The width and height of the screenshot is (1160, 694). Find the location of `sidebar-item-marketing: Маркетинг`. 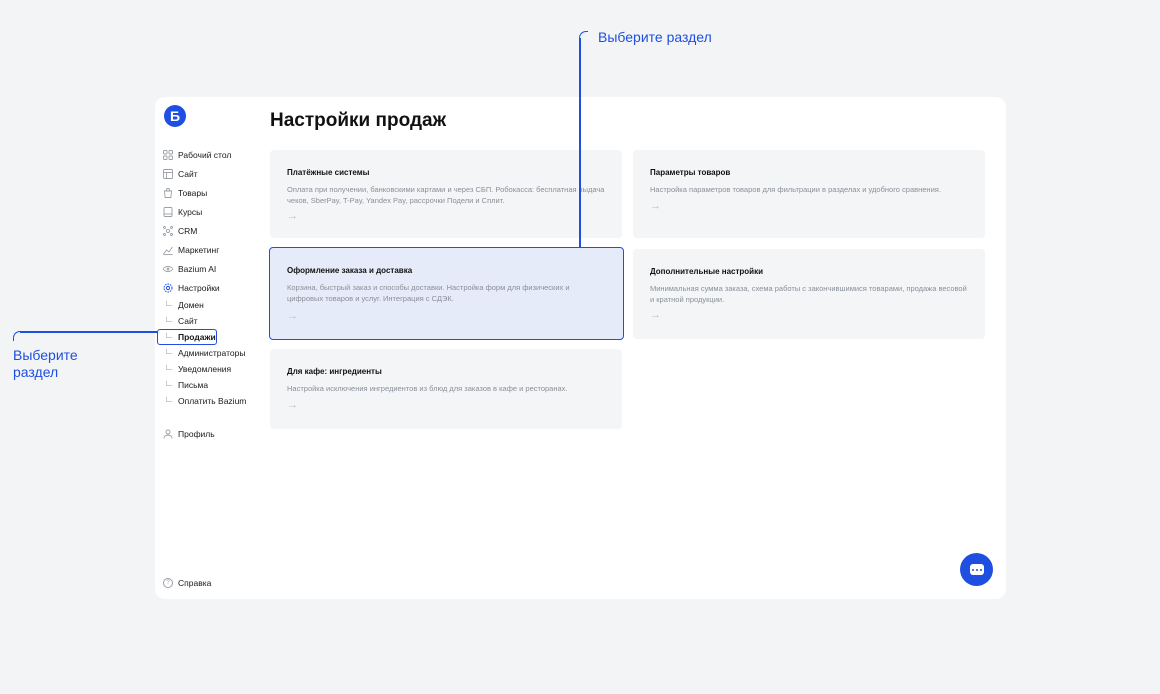

sidebar-item-marketing: Маркетинг is located at coordinates (210, 249).